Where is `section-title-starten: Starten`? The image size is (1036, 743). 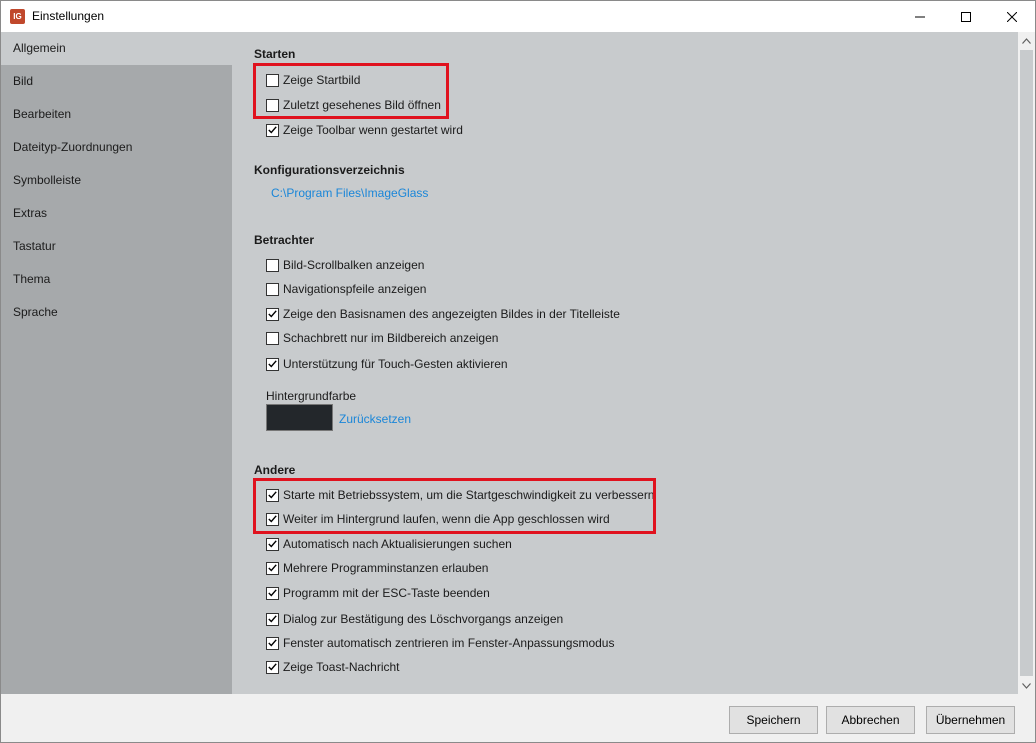 section-title-starten: Starten is located at coordinates (275, 54).